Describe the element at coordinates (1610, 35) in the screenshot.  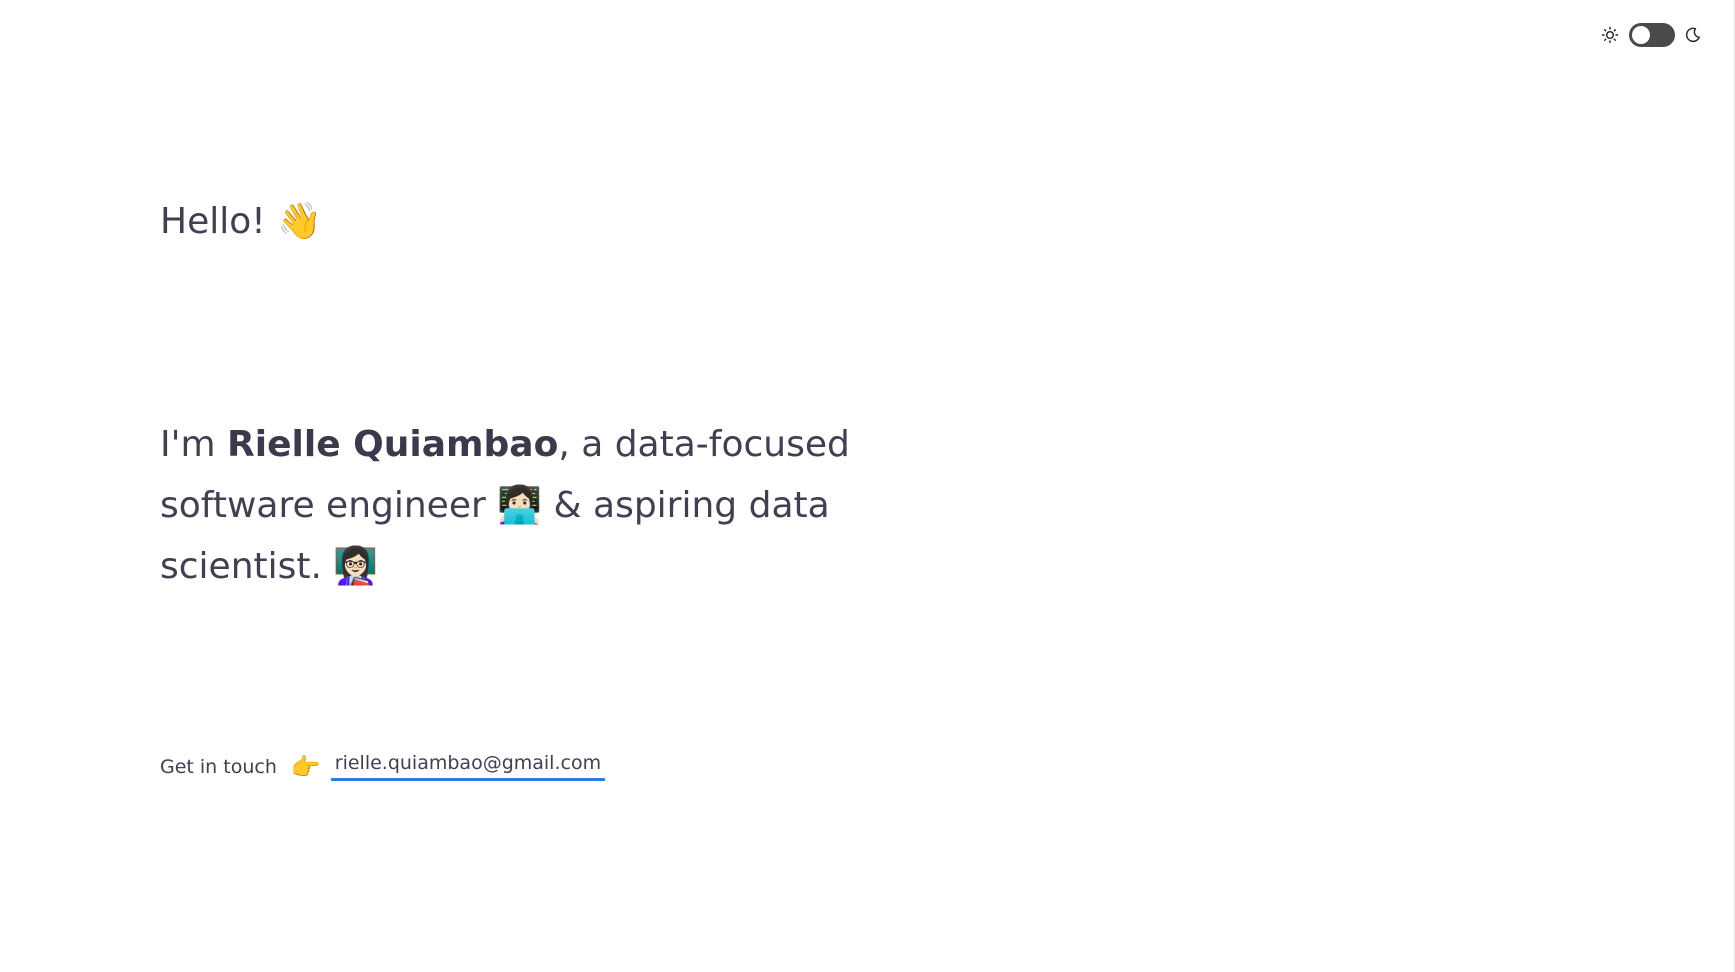
I see `sun-icon` at that location.